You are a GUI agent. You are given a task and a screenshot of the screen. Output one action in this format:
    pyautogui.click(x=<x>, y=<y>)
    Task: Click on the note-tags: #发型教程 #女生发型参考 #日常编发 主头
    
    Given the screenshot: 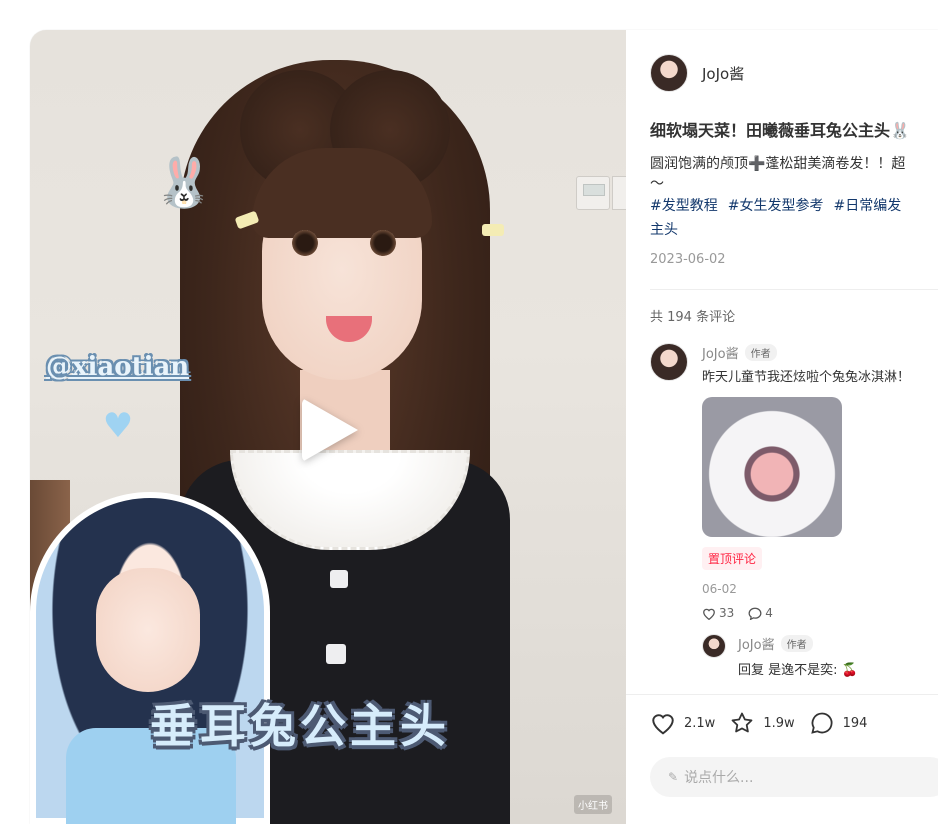 What is the action you would take?
    pyautogui.click(x=794, y=218)
    